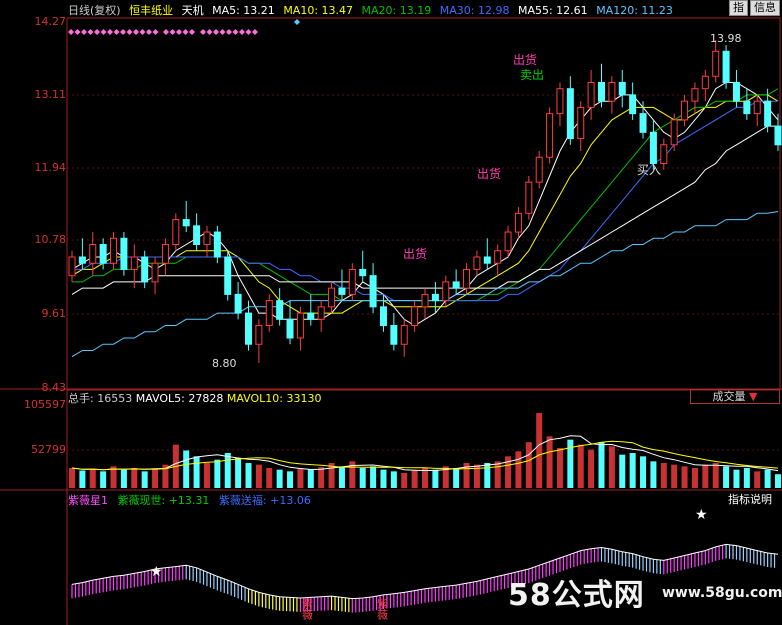 The height and width of the screenshot is (625, 782). Describe the element at coordinates (48, 449) in the screenshot. I see `volume-tick: 52799` at that location.